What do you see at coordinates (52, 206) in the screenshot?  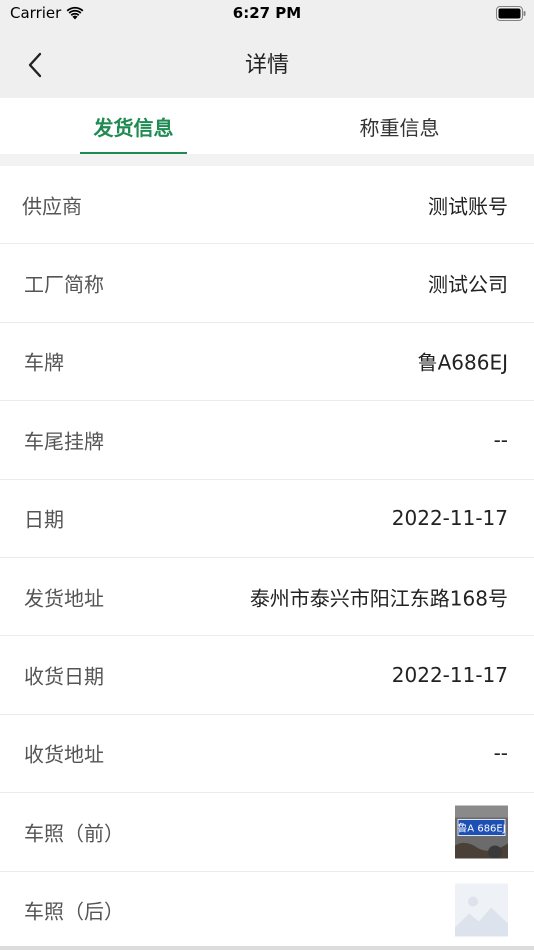 I see `detail-label: 供应商` at bounding box center [52, 206].